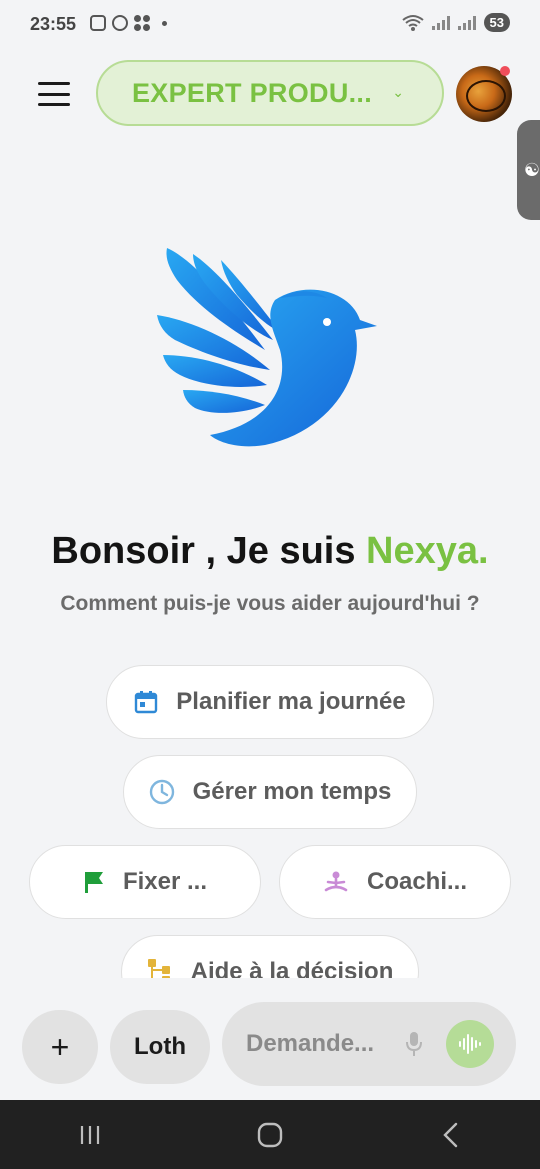 This screenshot has height=1169, width=540. Describe the element at coordinates (336, 881) in the screenshot. I see `meditation-icon` at that location.